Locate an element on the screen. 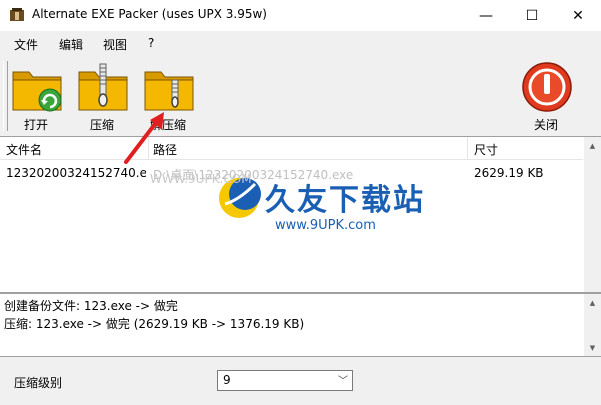 Image resolution: width=601 pixels, height=405 pixels. watermark-title: 久友下载站 is located at coordinates (345, 200).